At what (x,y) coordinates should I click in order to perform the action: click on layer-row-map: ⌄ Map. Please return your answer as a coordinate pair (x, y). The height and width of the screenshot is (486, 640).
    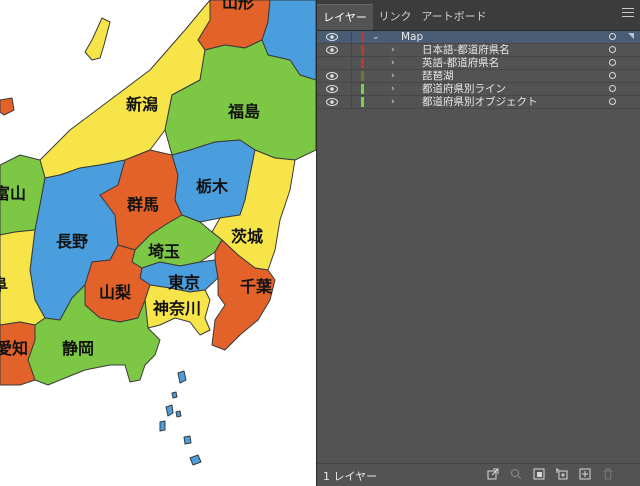
    Looking at the image, I should click on (478, 37).